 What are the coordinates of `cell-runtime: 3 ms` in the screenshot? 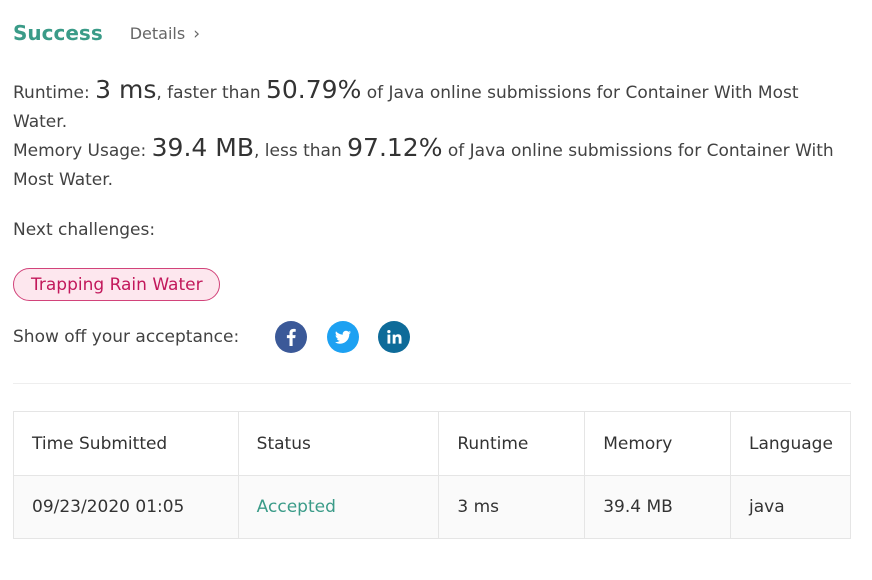 It's located at (512, 507).